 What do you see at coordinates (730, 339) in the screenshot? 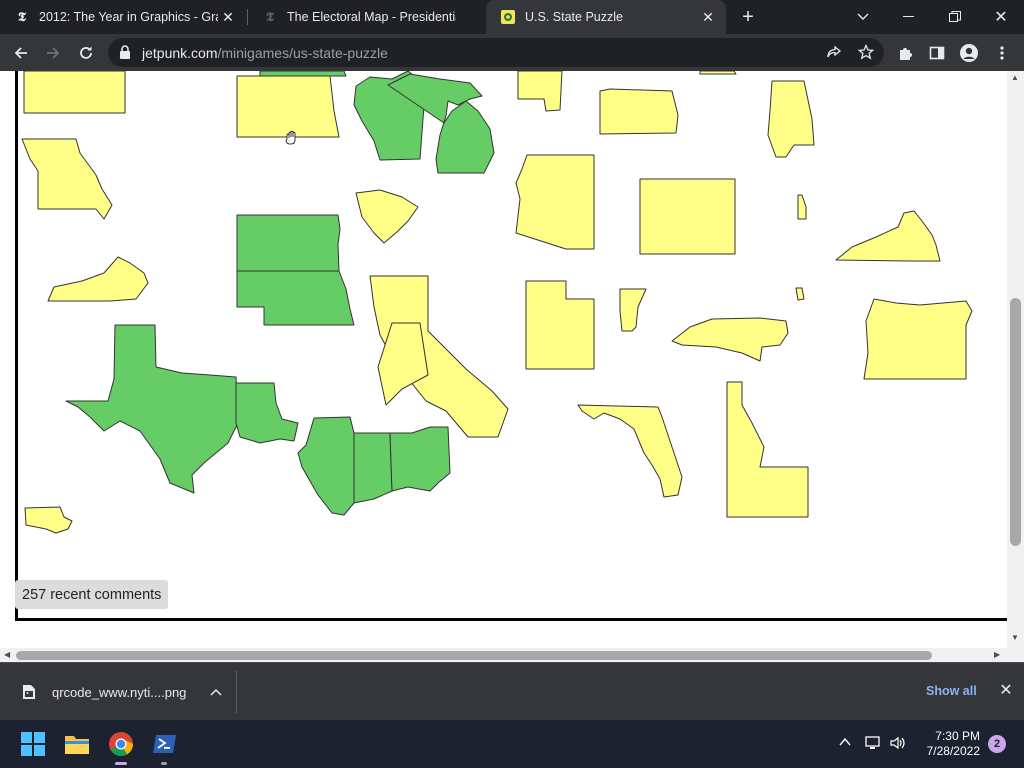
I see `piece-north-carolina` at bounding box center [730, 339].